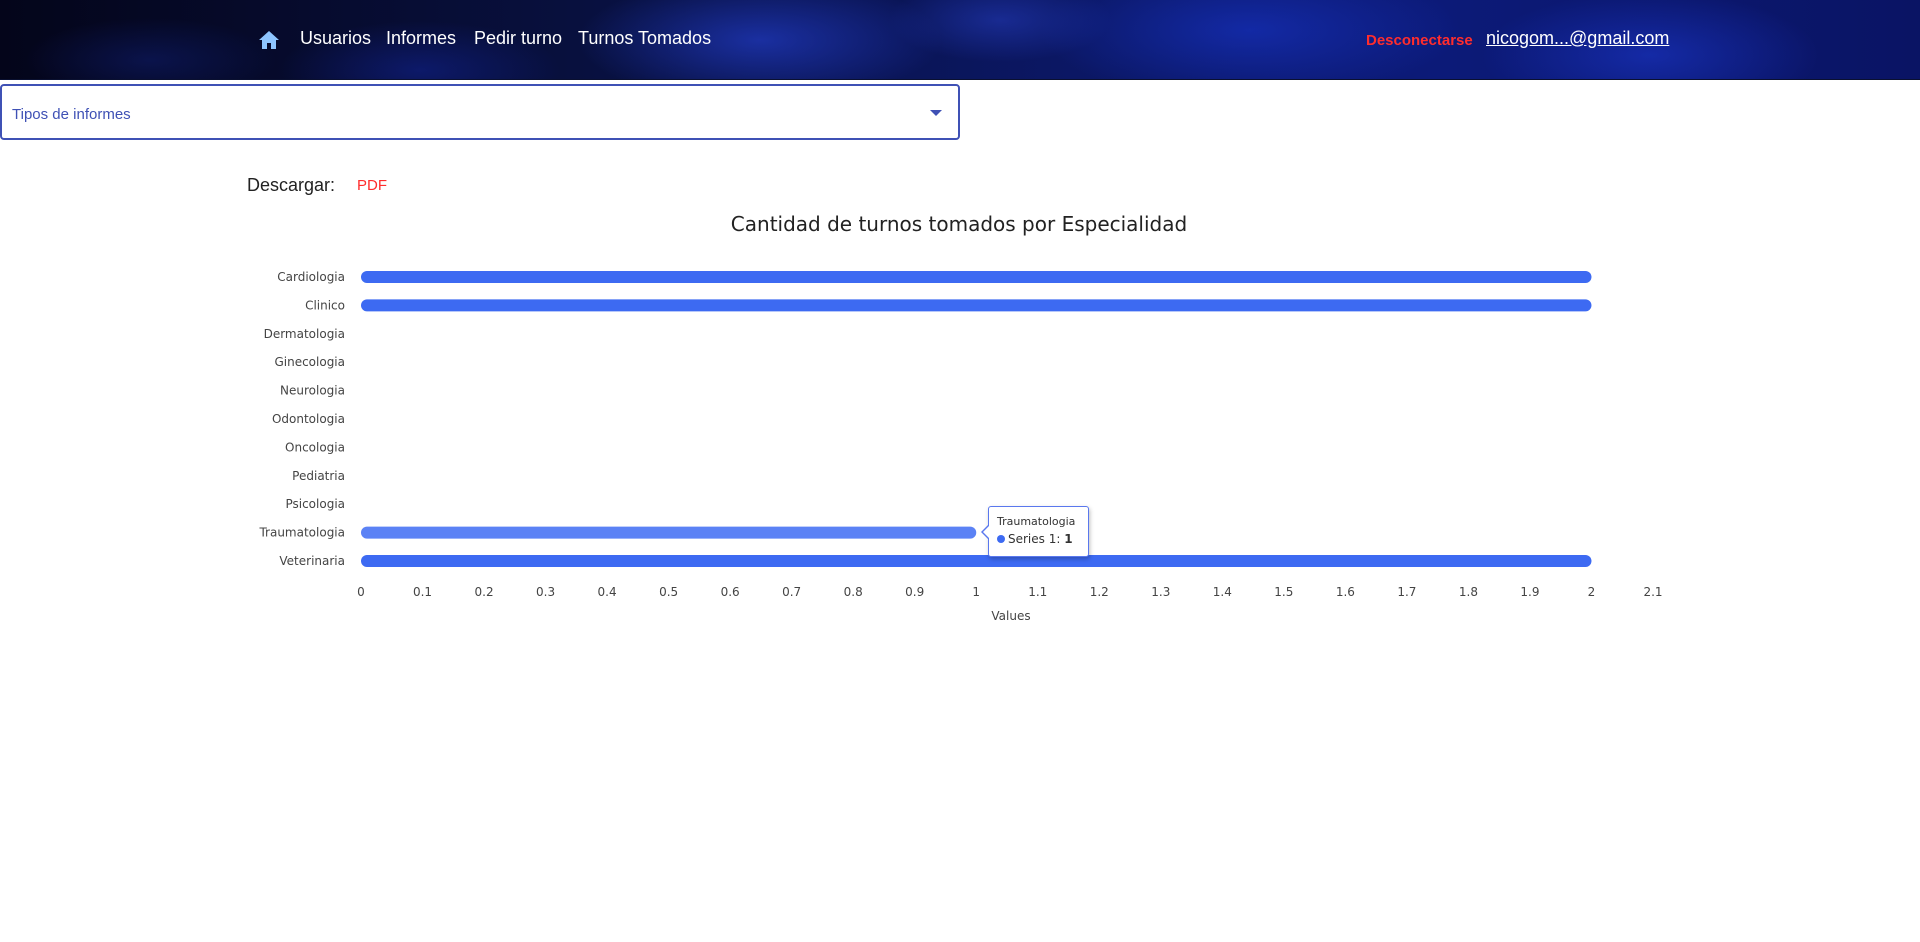  Describe the element at coordinates (936, 113) in the screenshot. I see `chevron-down-icon` at that location.